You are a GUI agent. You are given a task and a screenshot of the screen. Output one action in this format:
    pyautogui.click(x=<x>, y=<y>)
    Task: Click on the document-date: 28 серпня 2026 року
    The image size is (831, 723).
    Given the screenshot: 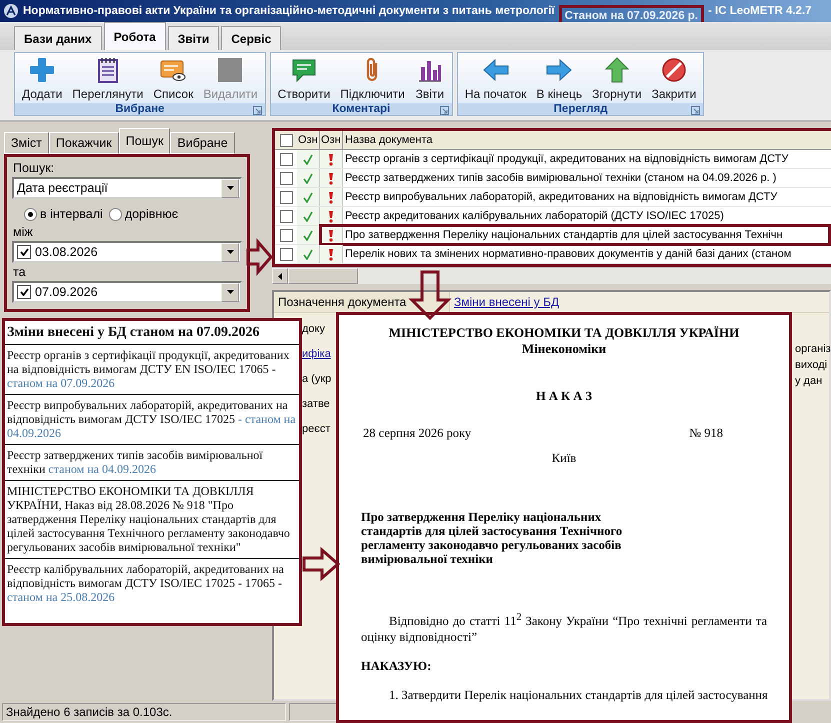 What is the action you would take?
    pyautogui.click(x=417, y=433)
    